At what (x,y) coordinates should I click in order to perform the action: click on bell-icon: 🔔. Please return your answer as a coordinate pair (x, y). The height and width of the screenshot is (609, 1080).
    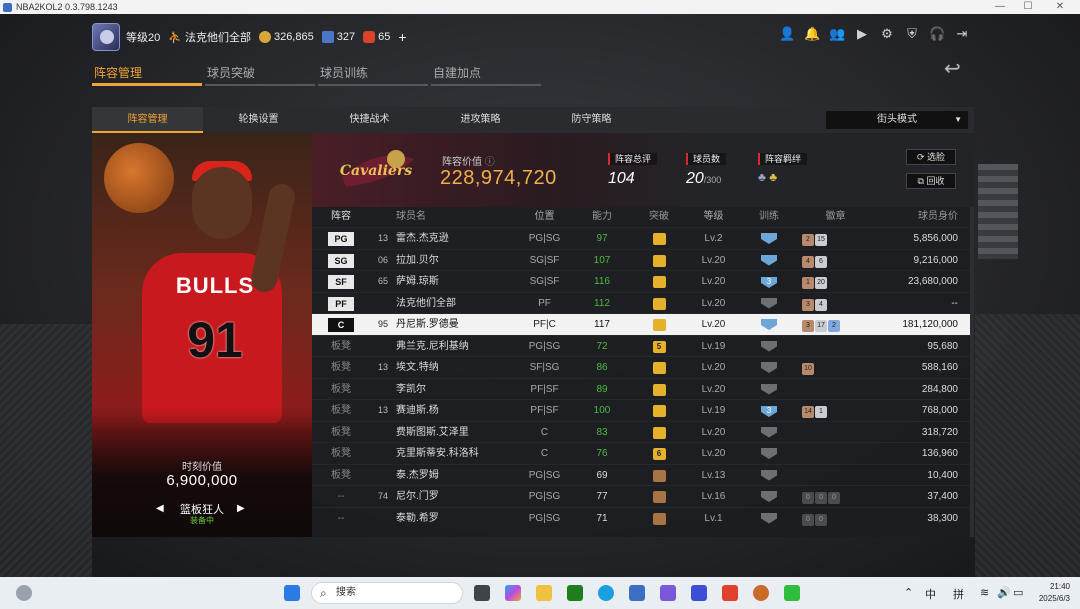
    Looking at the image, I should click on (812, 34).